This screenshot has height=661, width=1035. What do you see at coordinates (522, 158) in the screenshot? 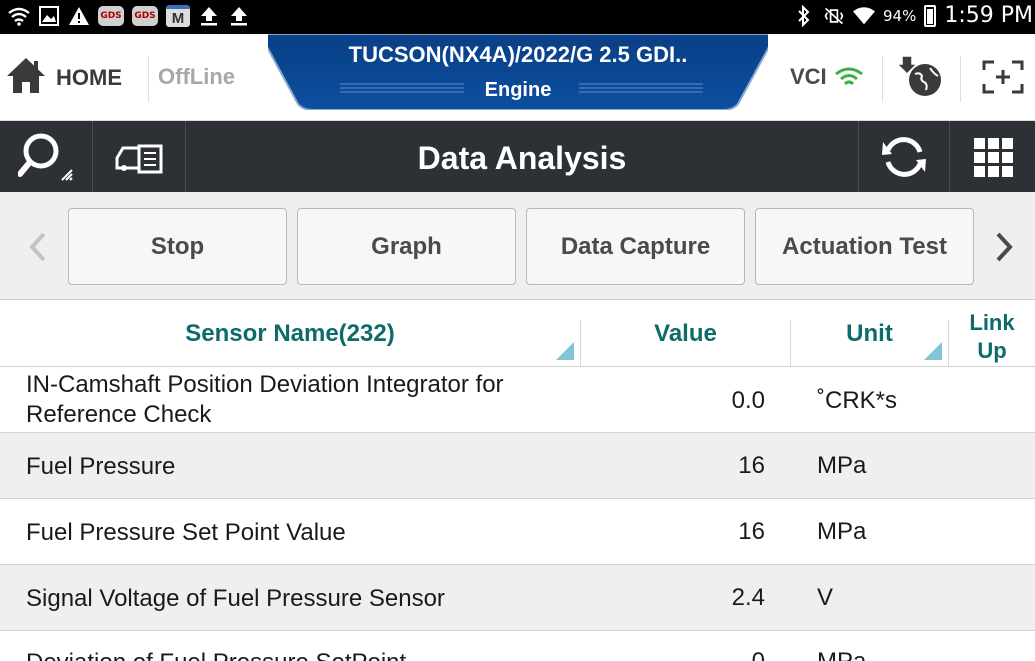
I see `page-title: Data Analysis` at bounding box center [522, 158].